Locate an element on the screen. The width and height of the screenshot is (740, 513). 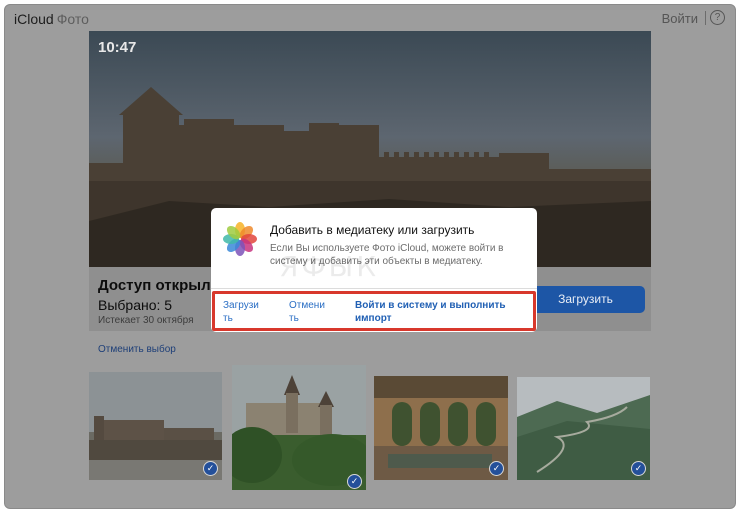
divider is located at coordinates (705, 18).